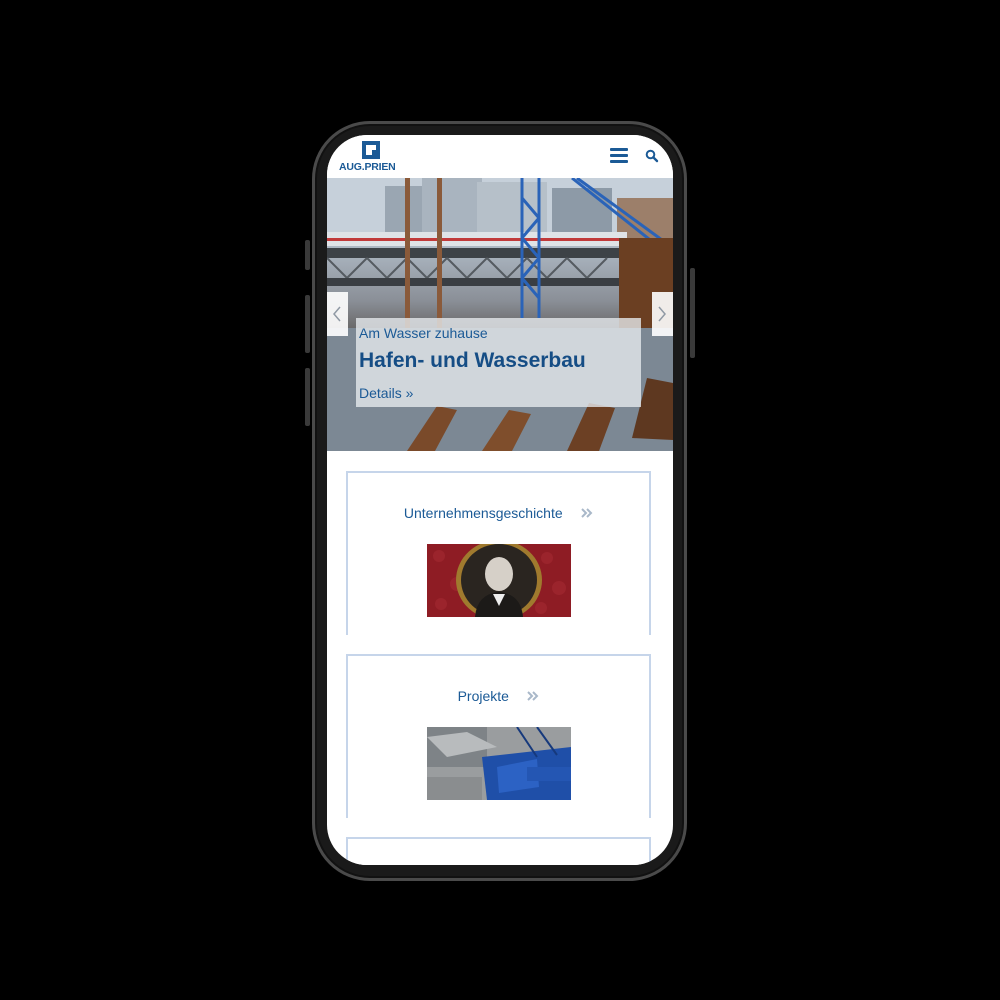  I want to click on search-icon, so click(652, 156).